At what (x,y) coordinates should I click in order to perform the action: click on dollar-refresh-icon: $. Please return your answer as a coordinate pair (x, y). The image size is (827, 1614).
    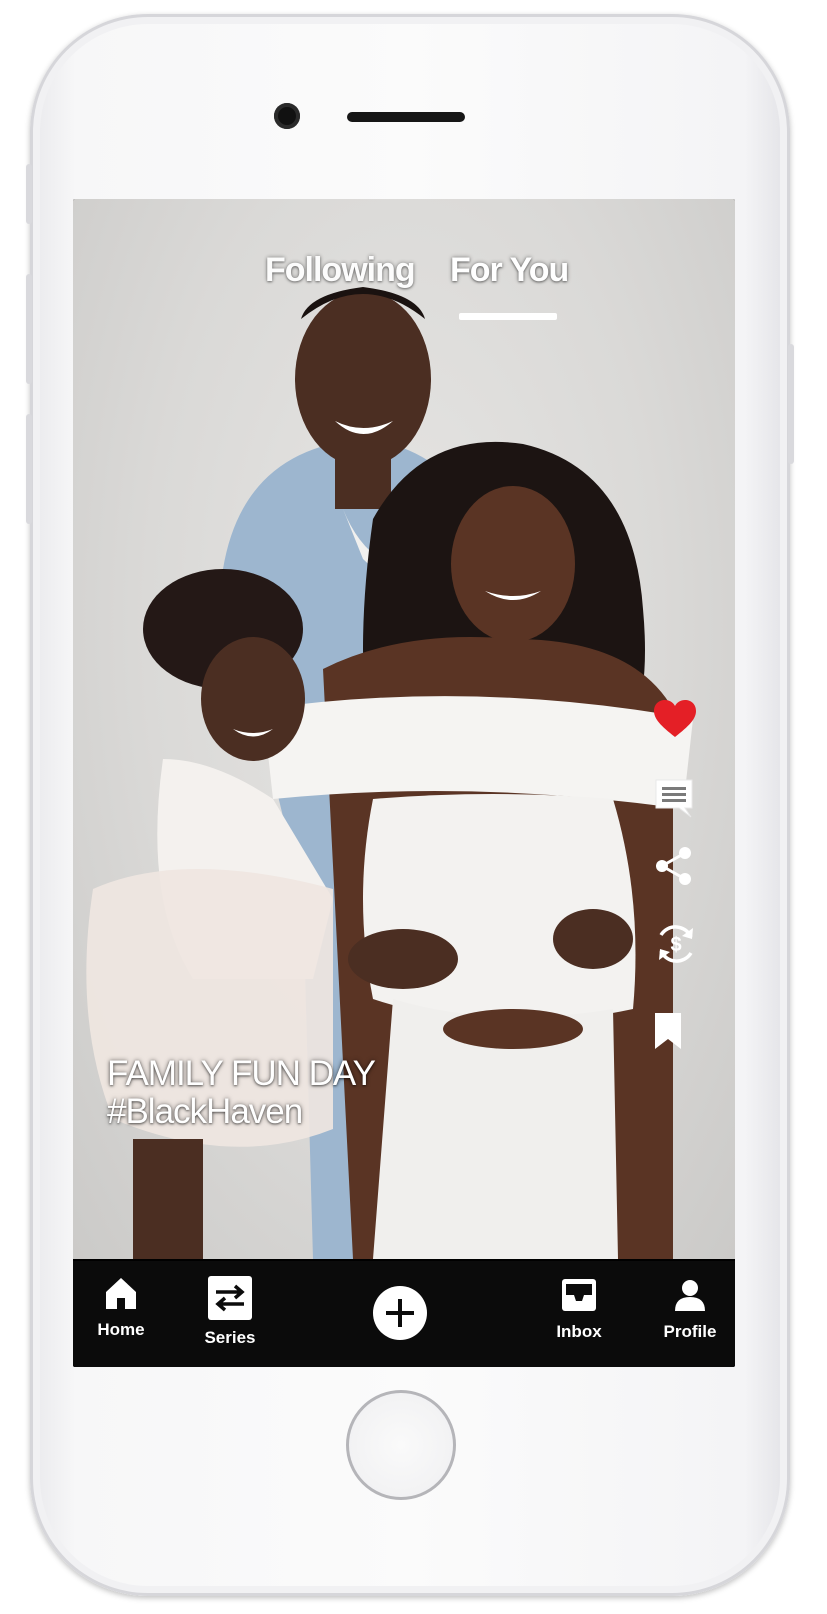
    Looking at the image, I should click on (676, 944).